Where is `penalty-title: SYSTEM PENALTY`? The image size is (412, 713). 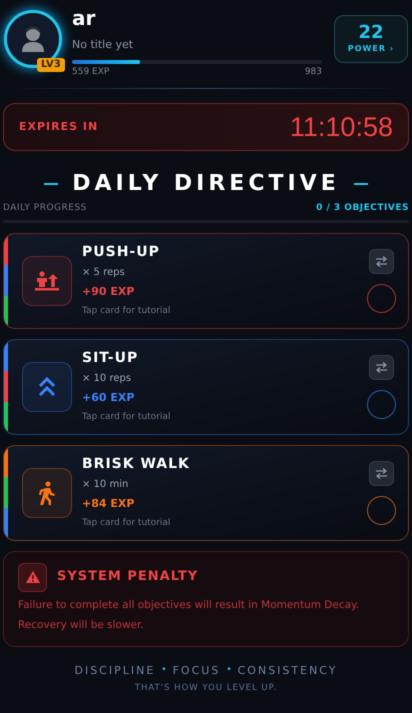 penalty-title: SYSTEM PENALTY is located at coordinates (127, 577).